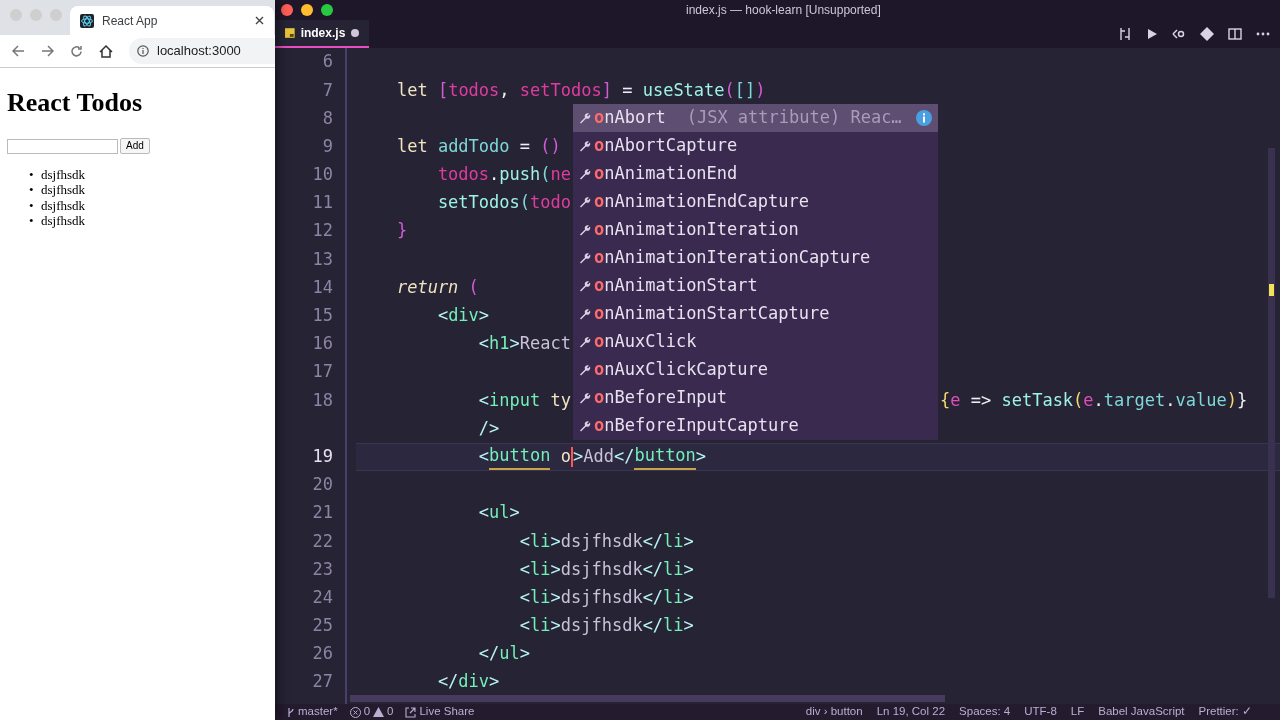 This screenshot has width=1280, height=720. Describe the element at coordinates (755, 370) in the screenshot. I see `suggestion-item: onAuxClickCapture` at that location.